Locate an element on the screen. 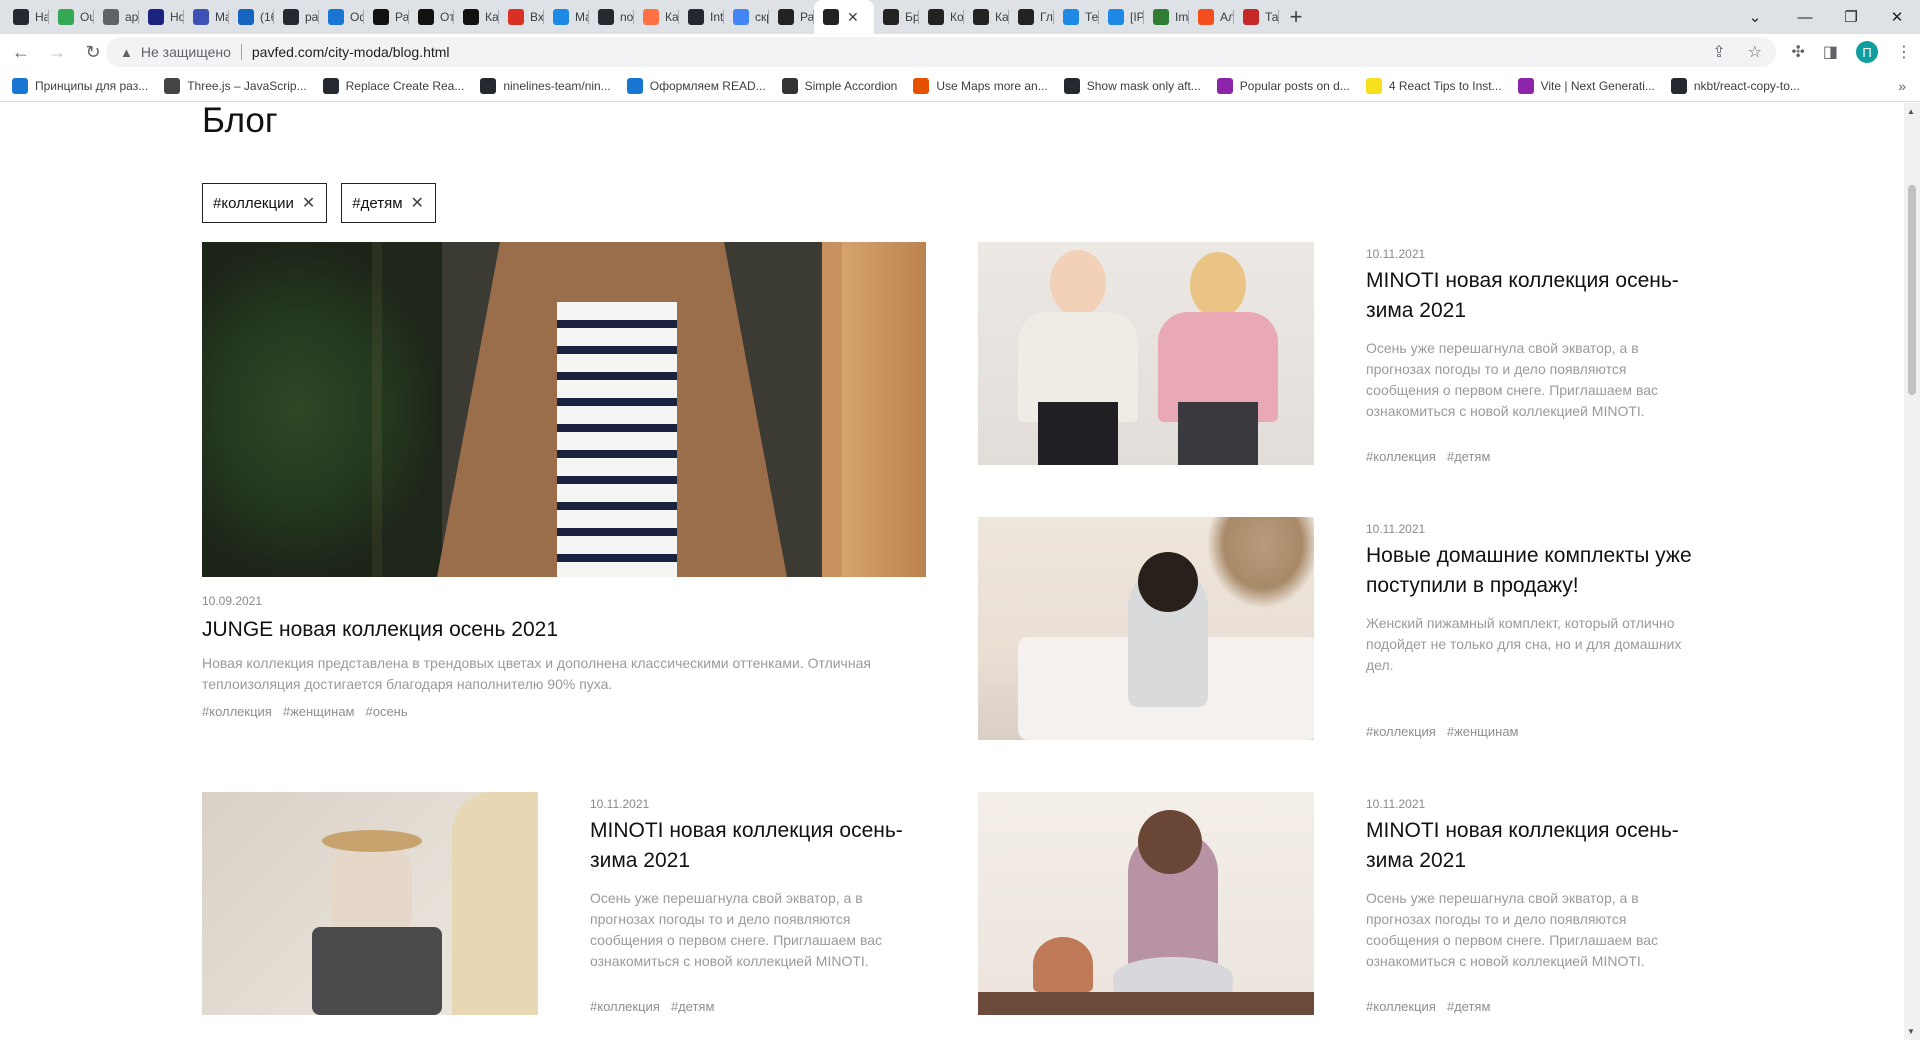 The width and height of the screenshot is (1920, 1040). bookmark-item: Simple Accordion is located at coordinates (839, 85).